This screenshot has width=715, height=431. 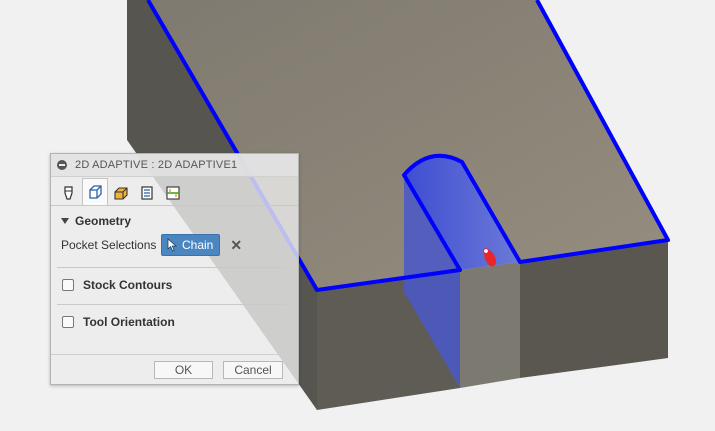 What do you see at coordinates (174, 221) in the screenshot?
I see `geometry-section-header: Geometry` at bounding box center [174, 221].